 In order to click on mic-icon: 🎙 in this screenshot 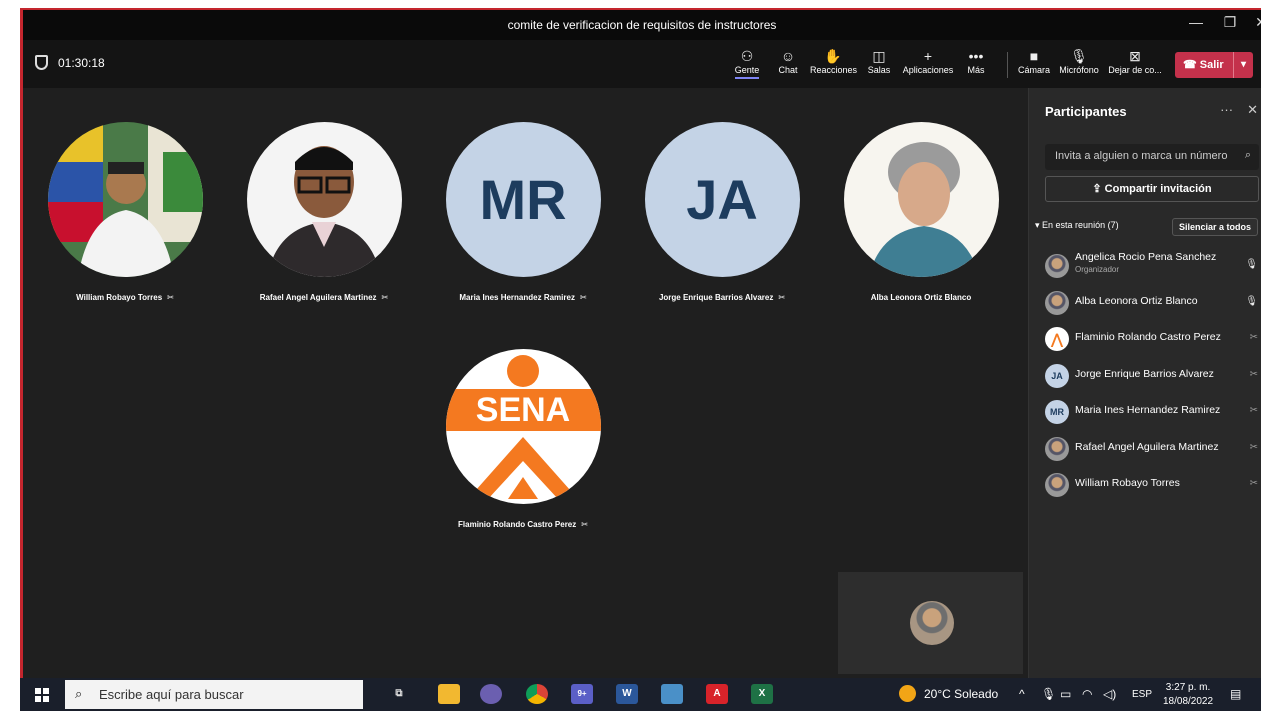, I will do `click(1251, 264)`.